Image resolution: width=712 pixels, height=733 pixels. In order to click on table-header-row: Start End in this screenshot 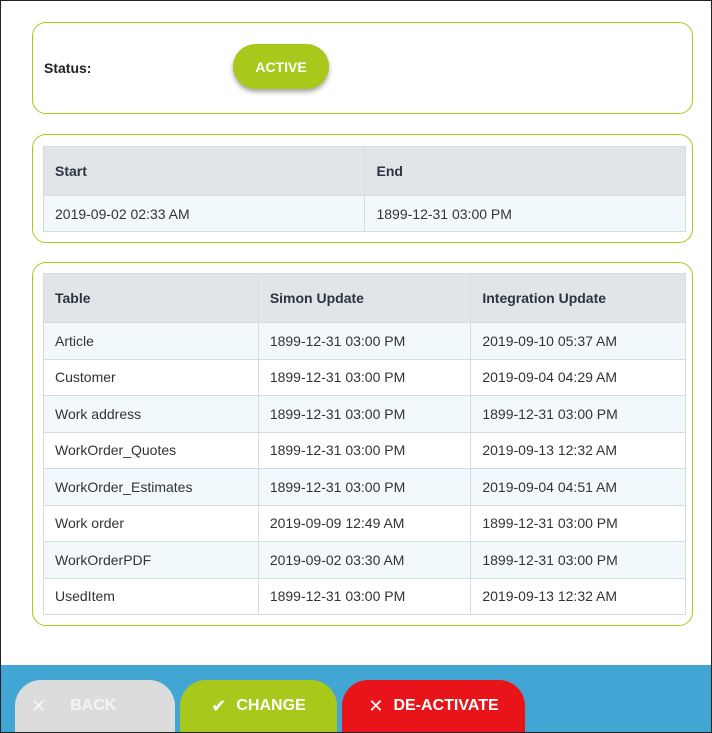, I will do `click(364, 171)`.